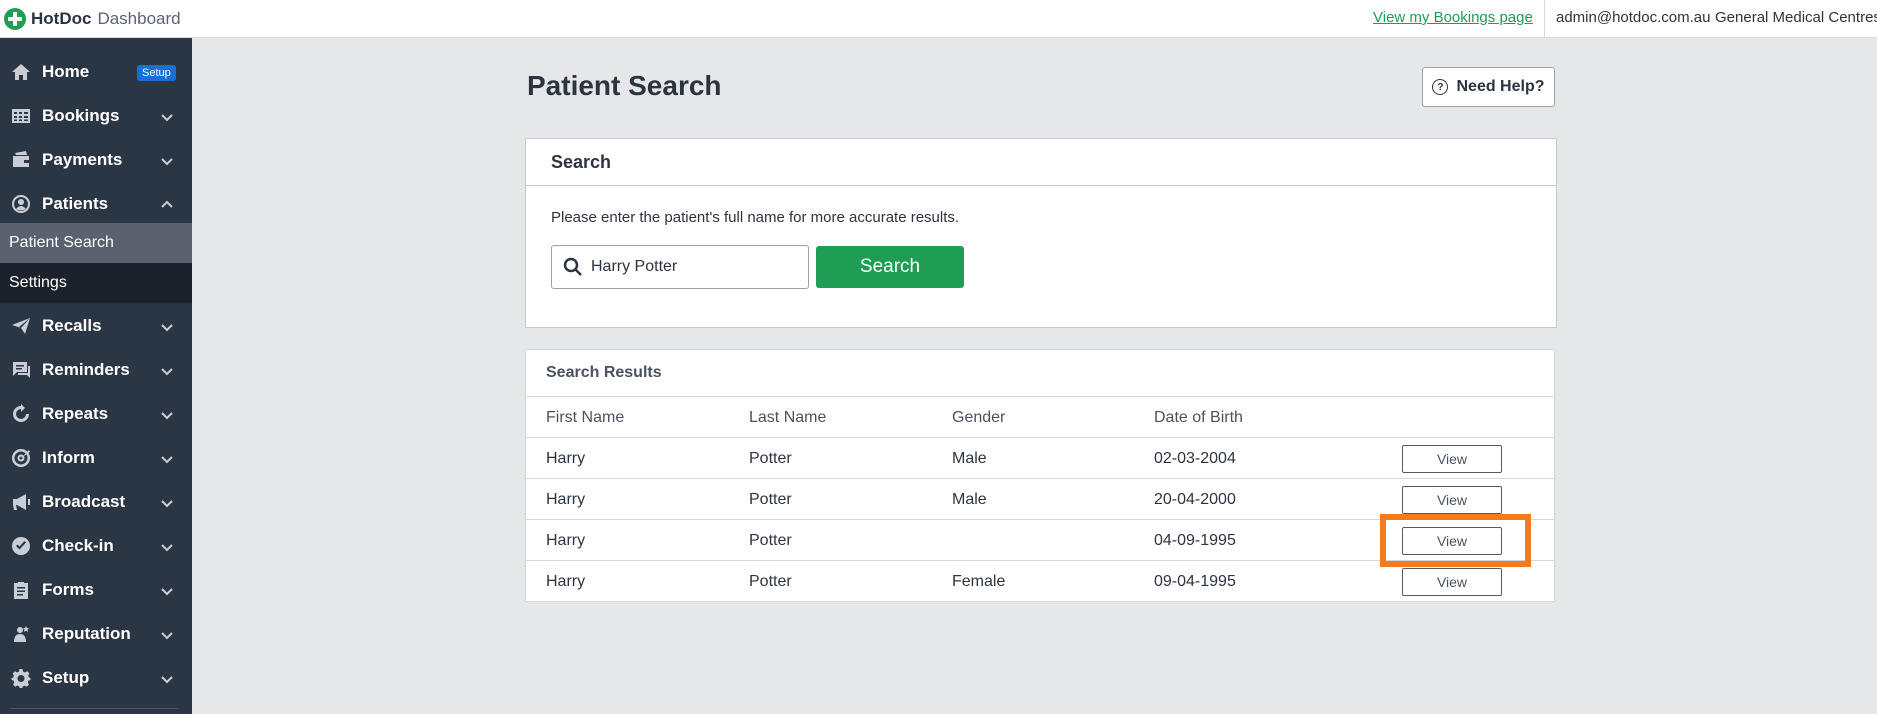 Image resolution: width=1877 pixels, height=714 pixels. I want to click on send-icon, so click(21, 326).